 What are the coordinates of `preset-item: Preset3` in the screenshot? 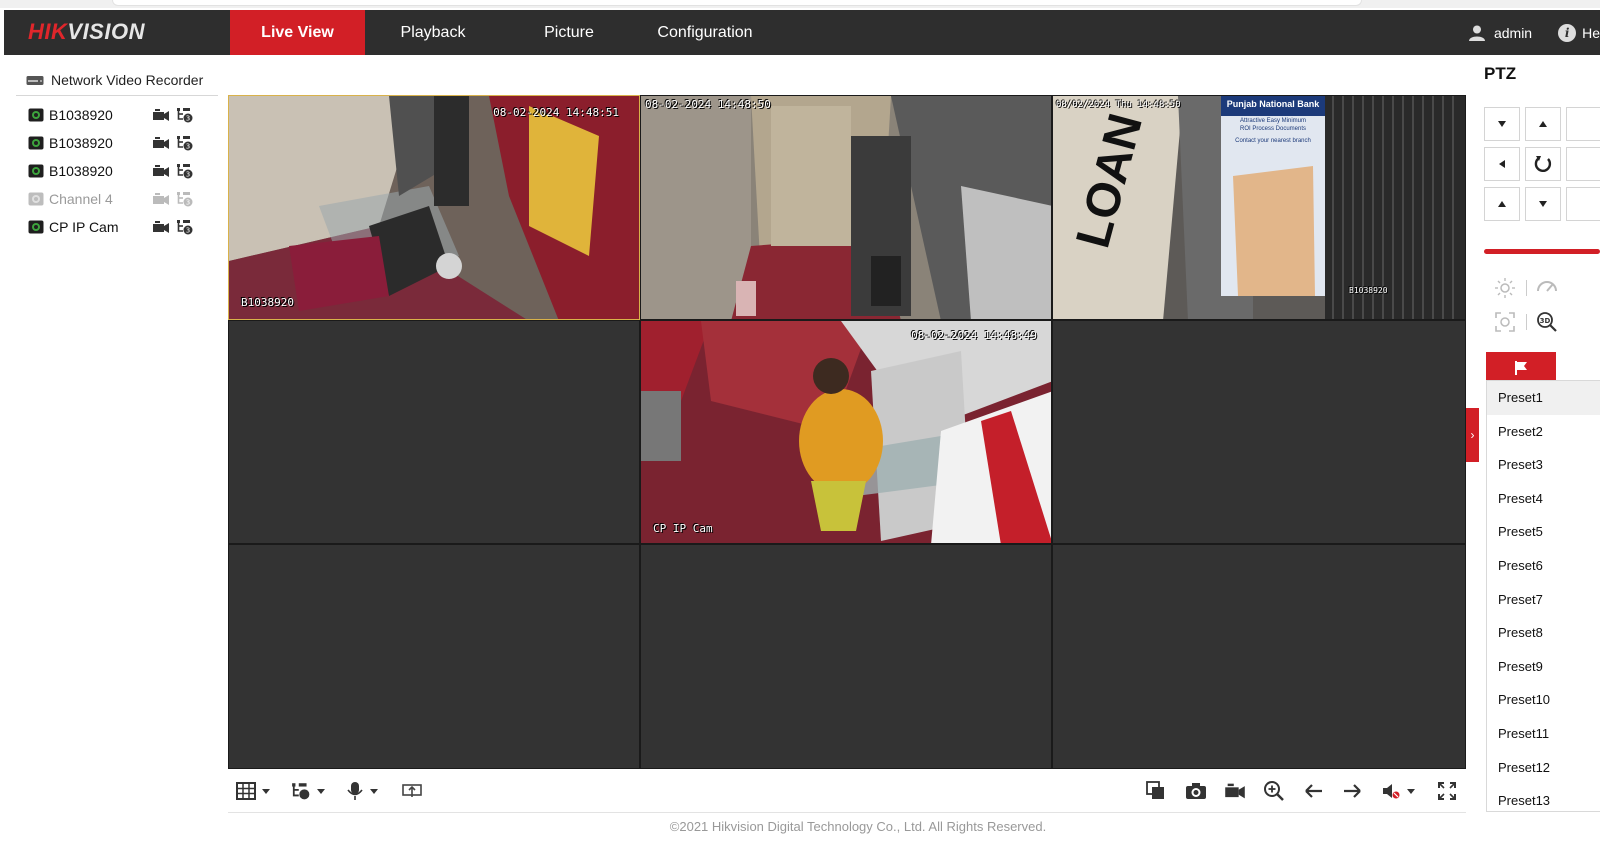 It's located at (1543, 465).